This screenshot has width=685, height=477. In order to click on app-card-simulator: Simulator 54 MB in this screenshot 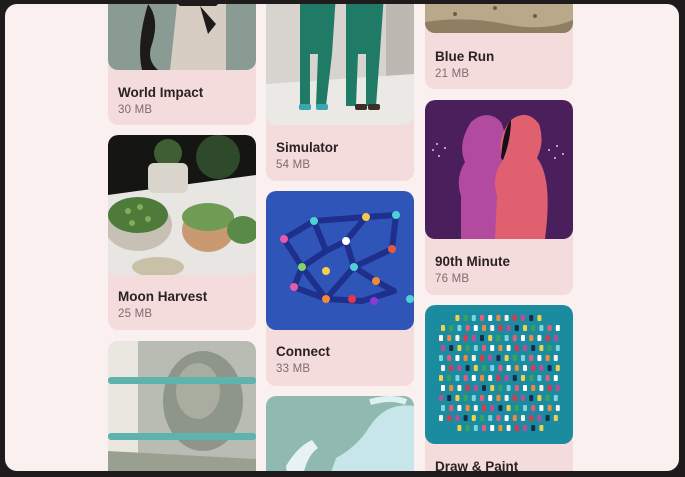, I will do `click(340, 92)`.